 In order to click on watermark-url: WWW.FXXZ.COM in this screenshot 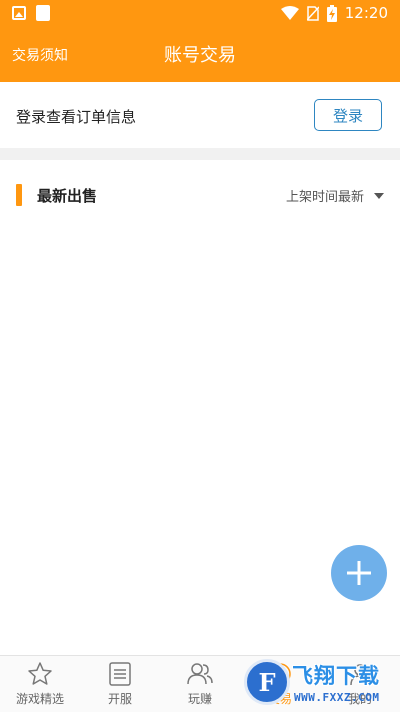, I will do `click(337, 697)`.